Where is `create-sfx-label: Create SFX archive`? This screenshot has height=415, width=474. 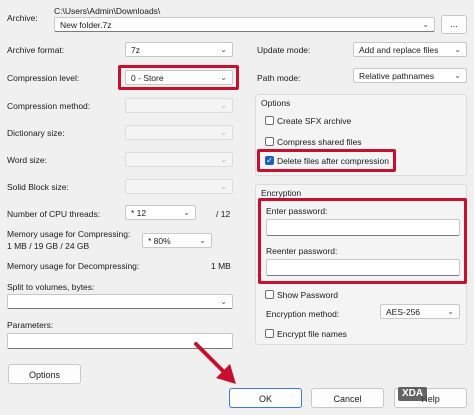
create-sfx-label: Create SFX archive is located at coordinates (314, 121).